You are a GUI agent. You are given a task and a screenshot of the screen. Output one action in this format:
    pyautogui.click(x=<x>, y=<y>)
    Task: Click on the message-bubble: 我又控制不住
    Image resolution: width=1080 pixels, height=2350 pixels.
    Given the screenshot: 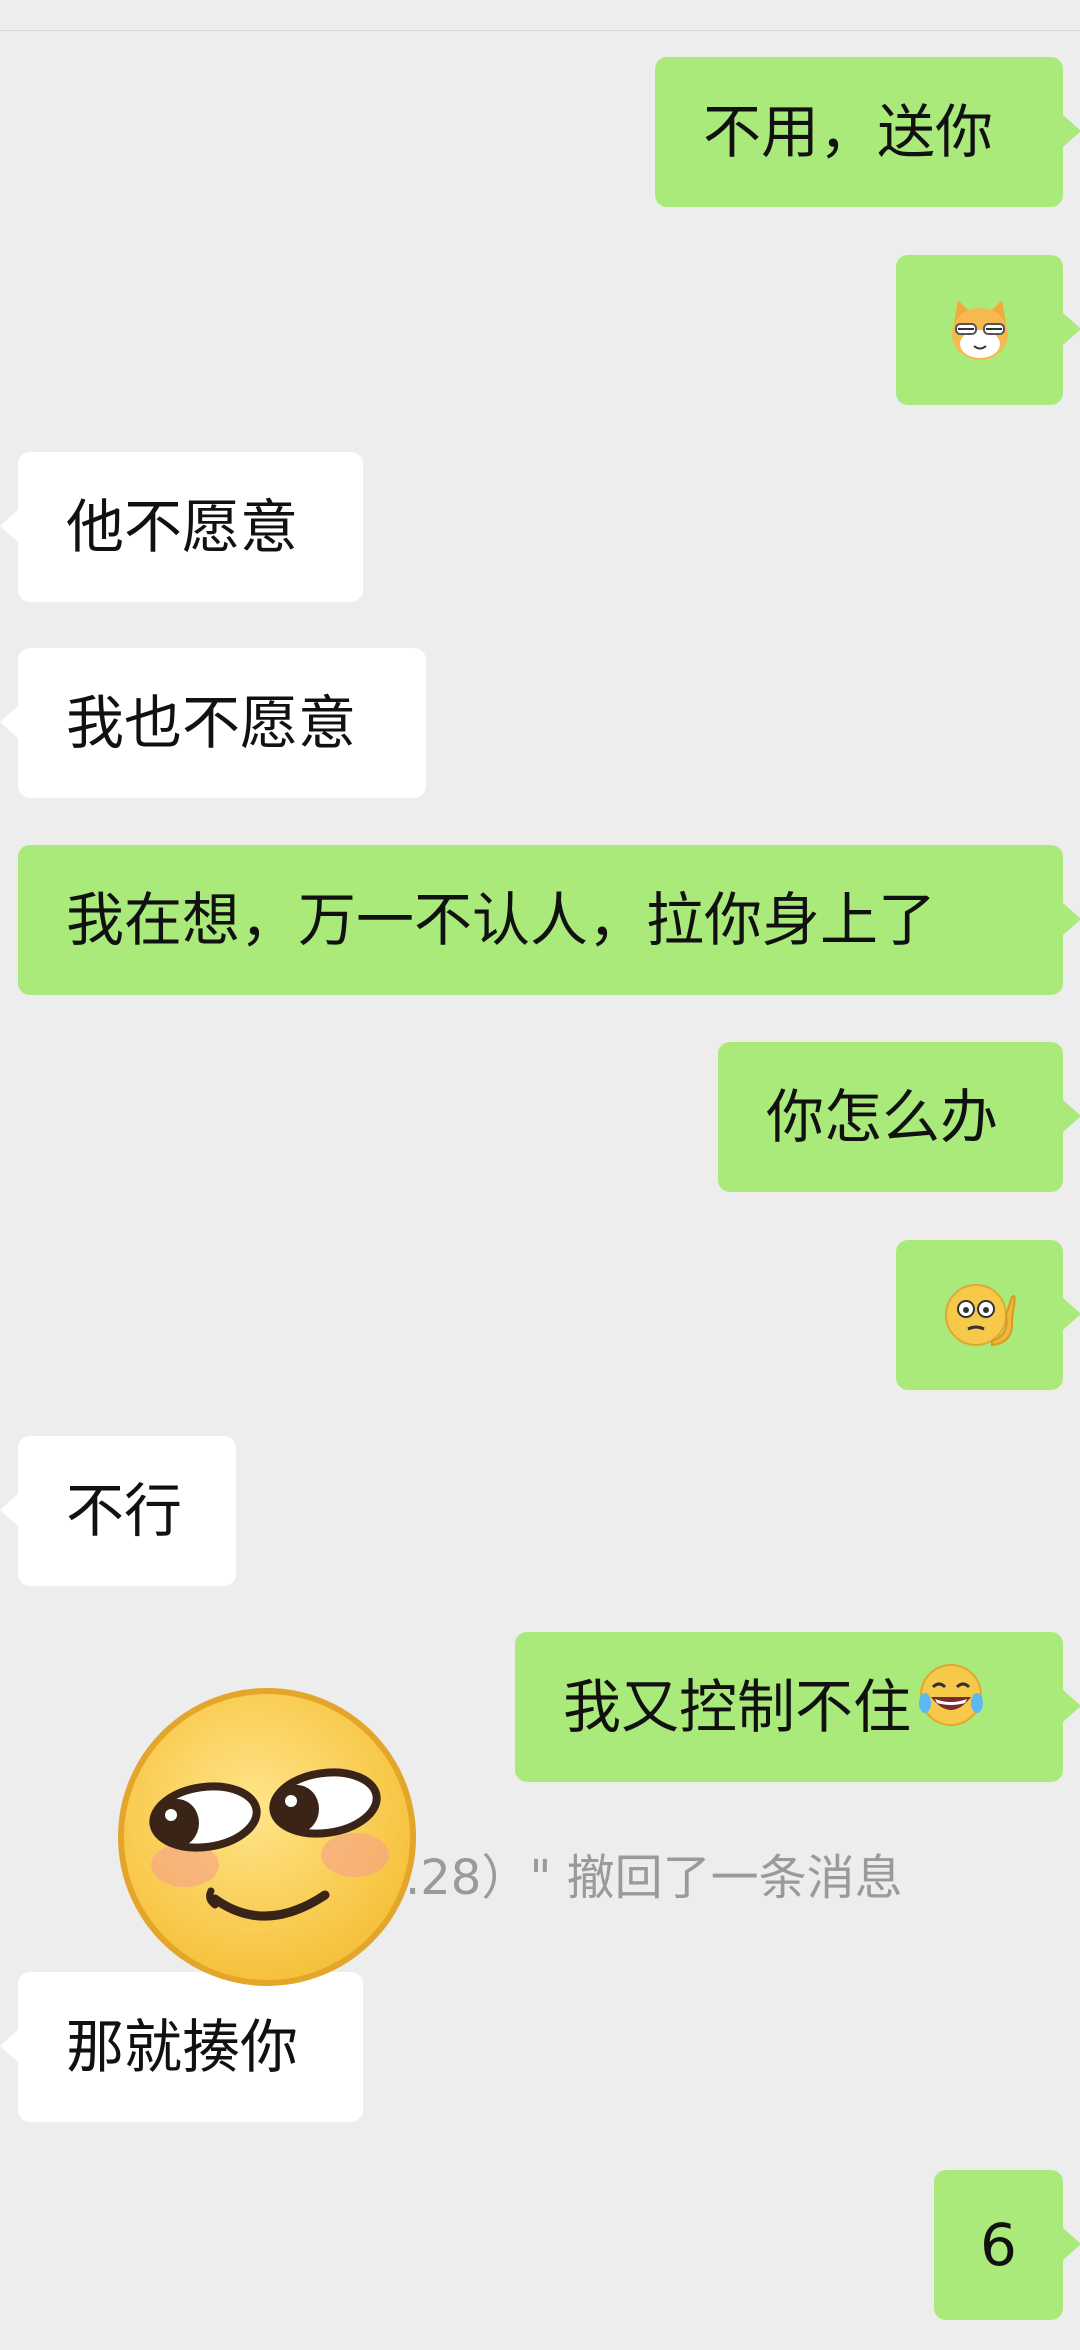 What is the action you would take?
    pyautogui.click(x=797, y=1707)
    